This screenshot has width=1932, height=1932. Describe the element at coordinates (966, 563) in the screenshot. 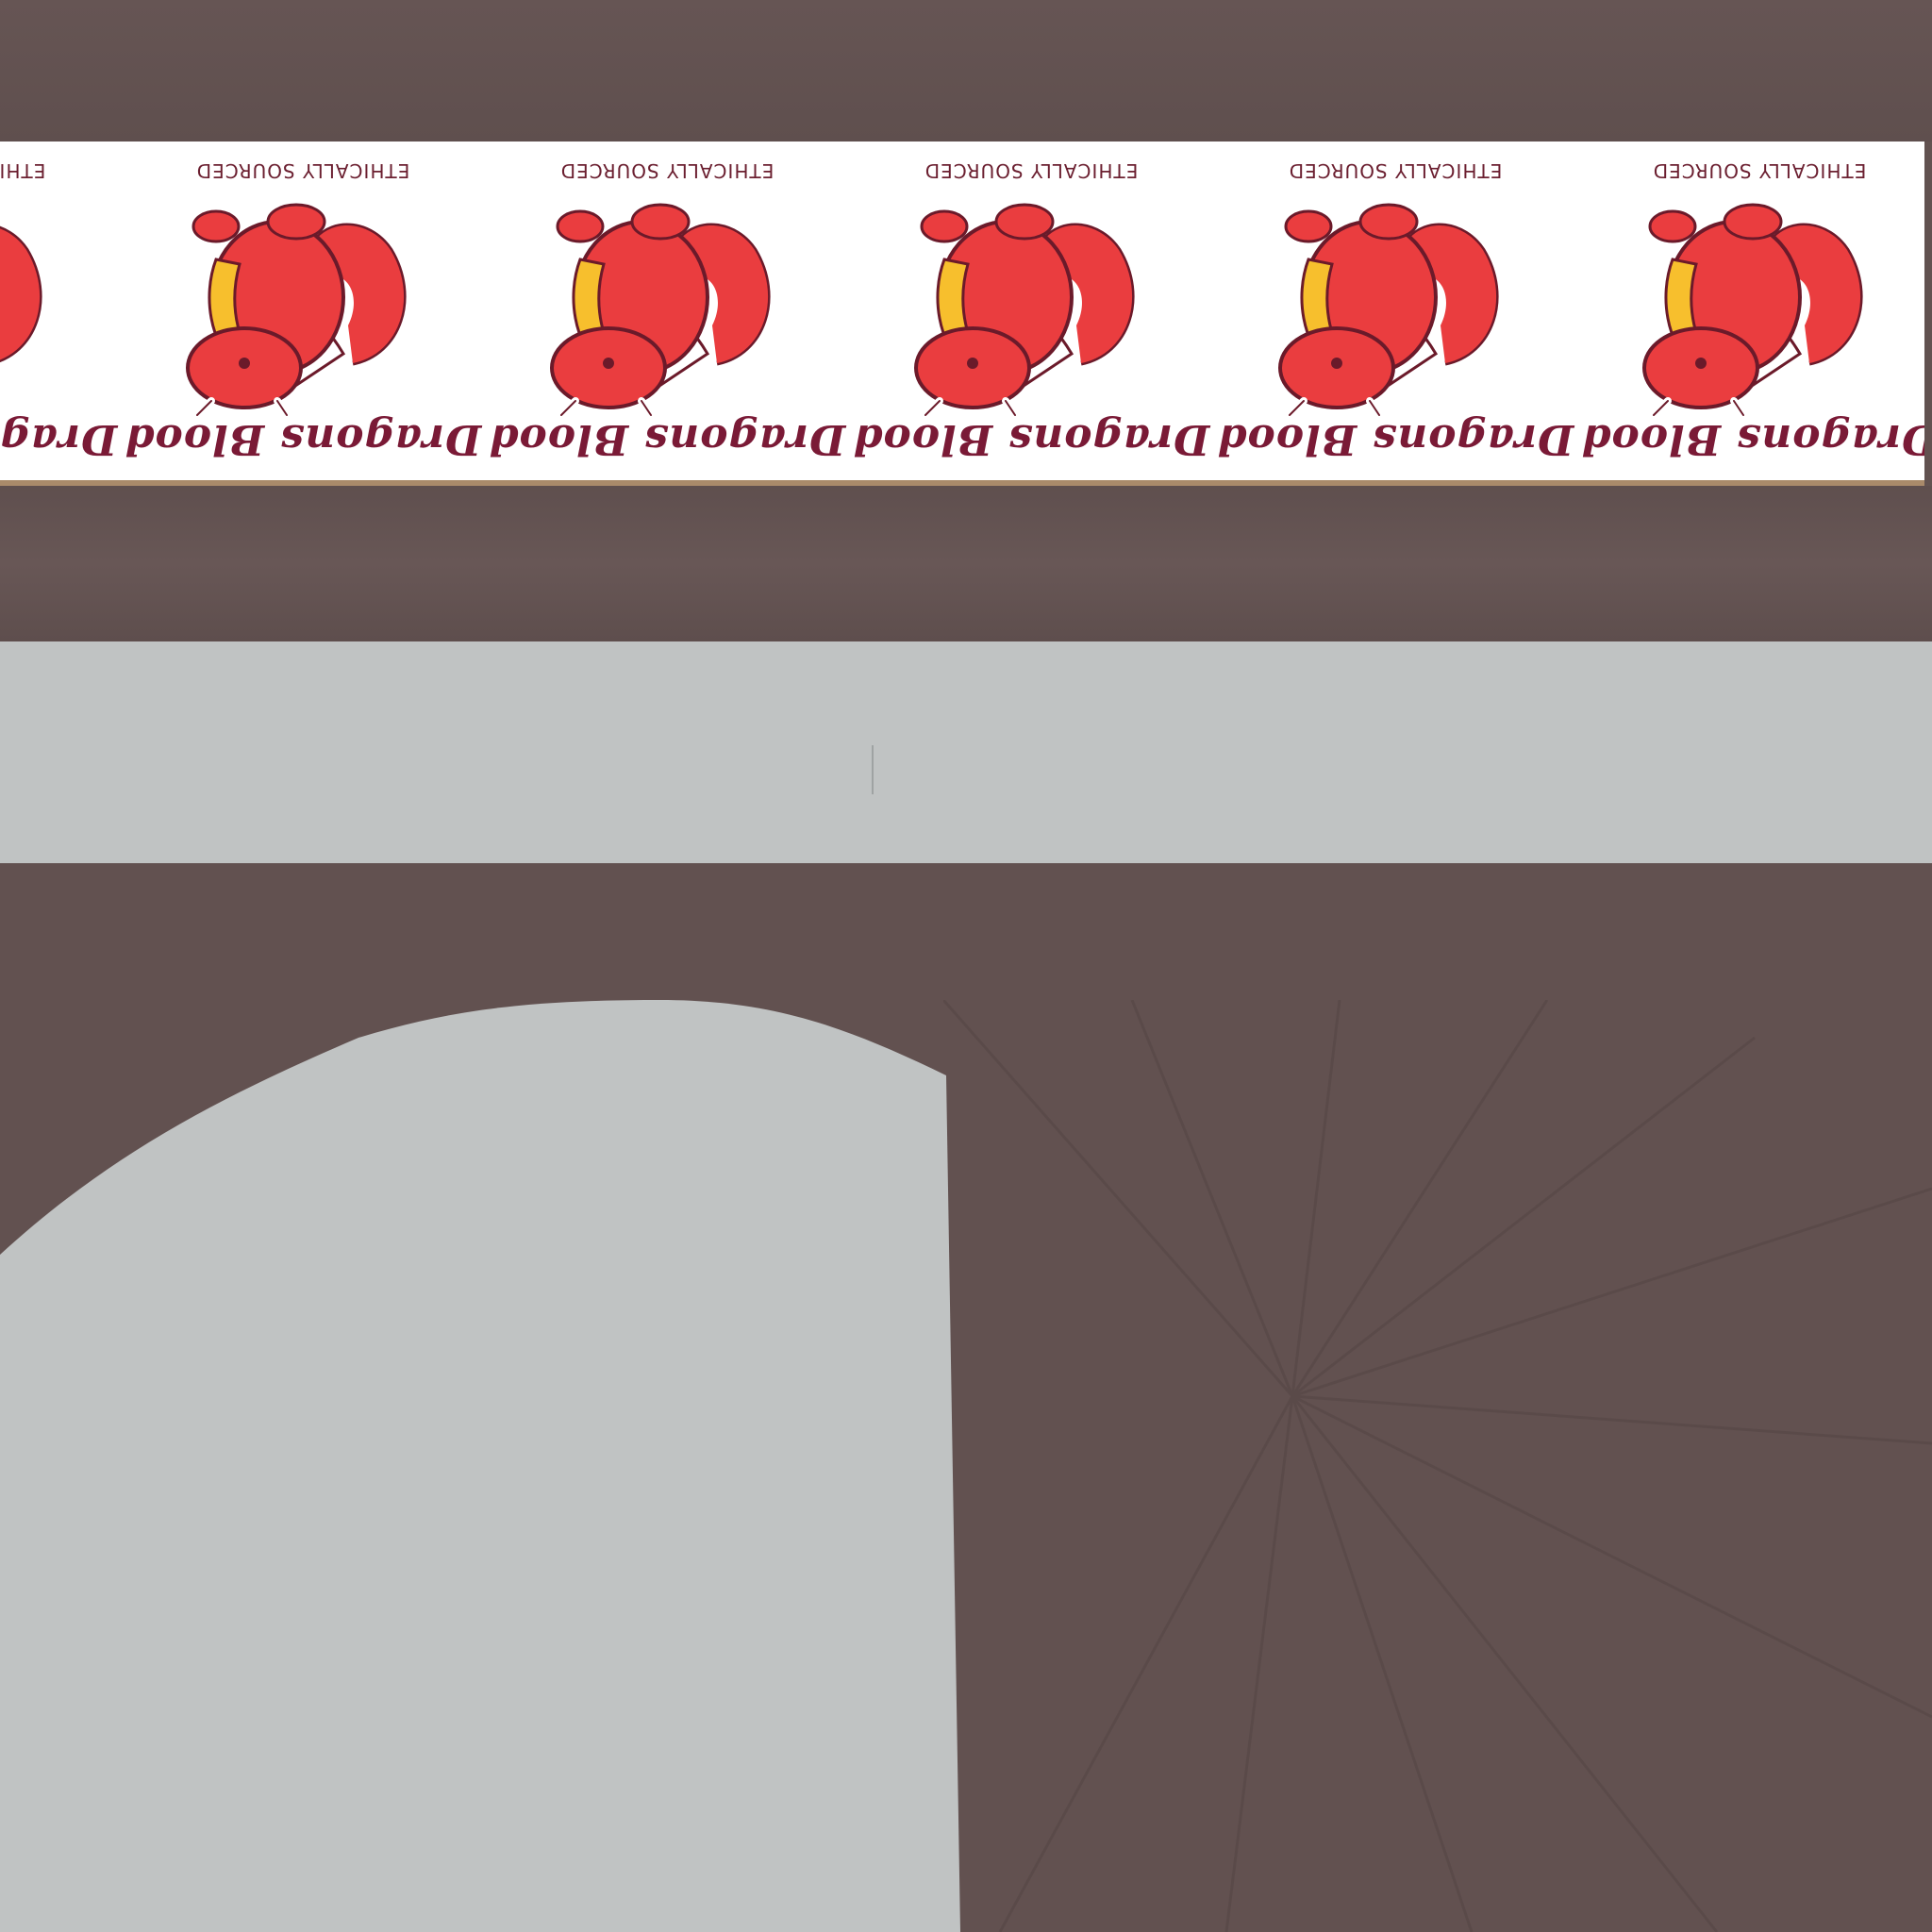

I see `middle-dark-band` at that location.